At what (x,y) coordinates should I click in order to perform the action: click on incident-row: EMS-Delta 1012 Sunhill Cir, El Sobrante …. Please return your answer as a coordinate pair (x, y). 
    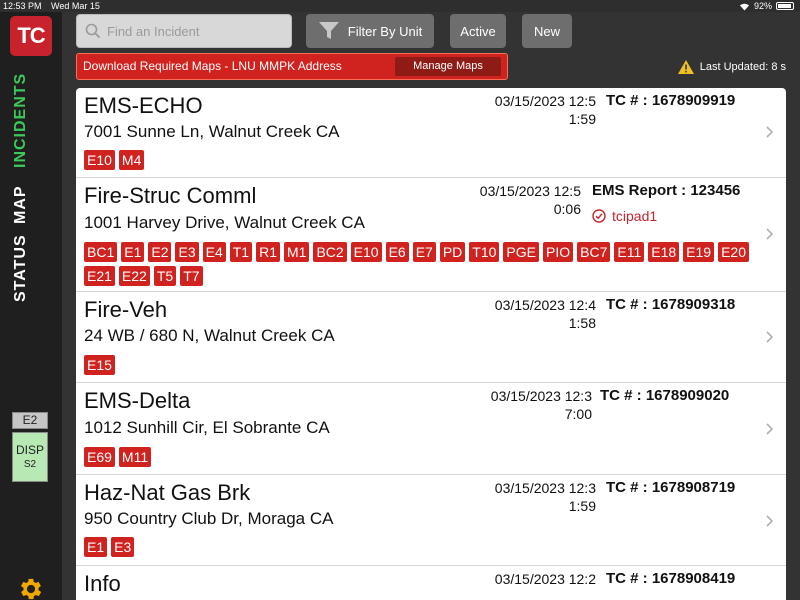
    Looking at the image, I should click on (431, 429).